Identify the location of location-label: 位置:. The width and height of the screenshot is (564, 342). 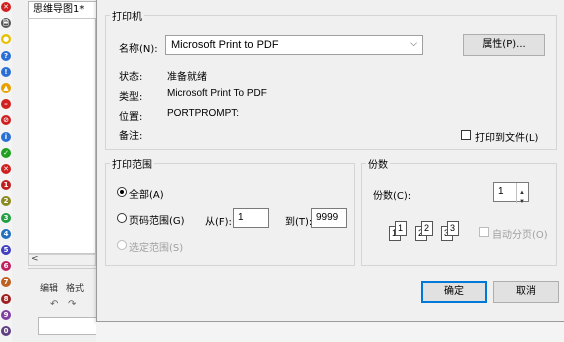
(131, 117).